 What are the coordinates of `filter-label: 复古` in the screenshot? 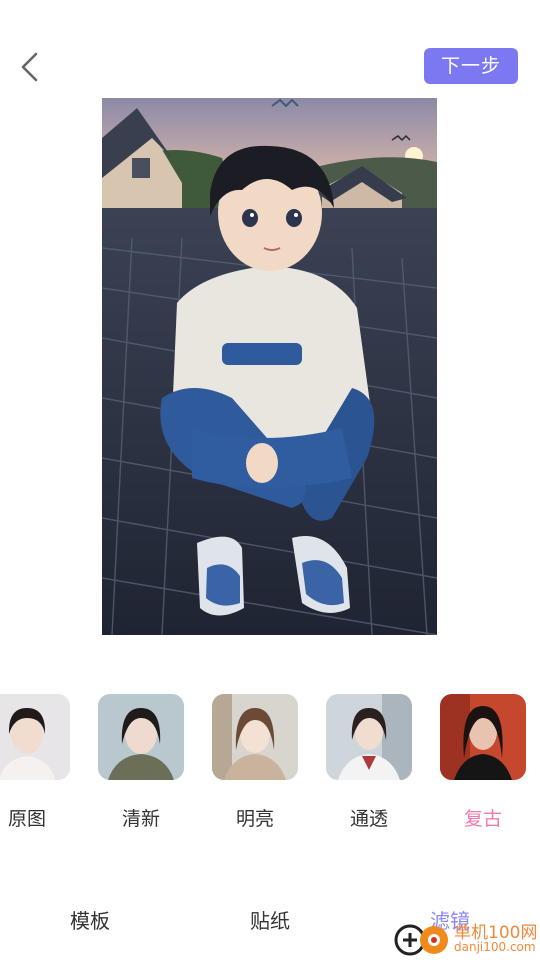 It's located at (482, 819).